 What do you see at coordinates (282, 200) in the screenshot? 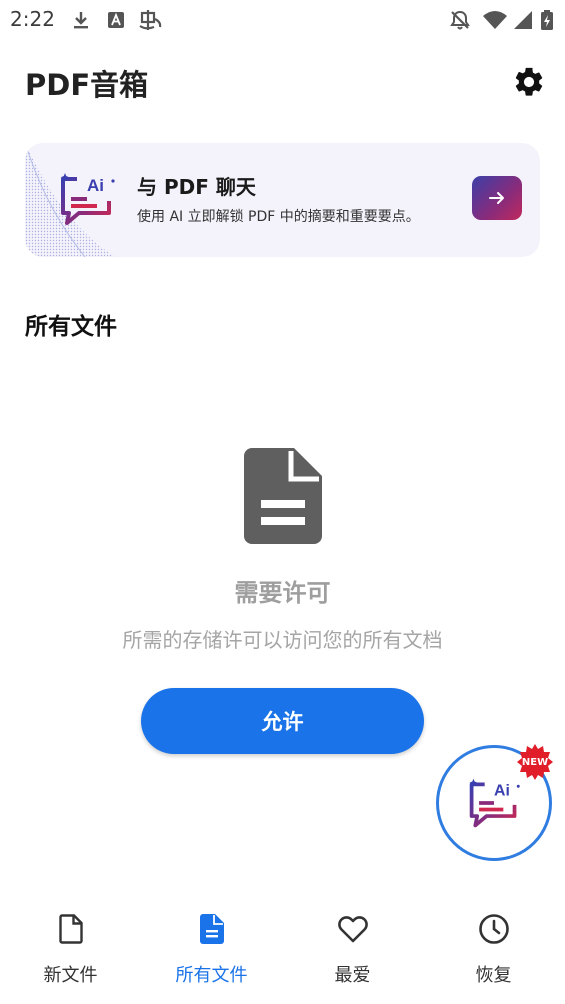
I see `chat-with-pdf-card: Ai 与 PDF 聊天 使用 AI 立即解锁 PDF 中的摘要和重要要点。` at bounding box center [282, 200].